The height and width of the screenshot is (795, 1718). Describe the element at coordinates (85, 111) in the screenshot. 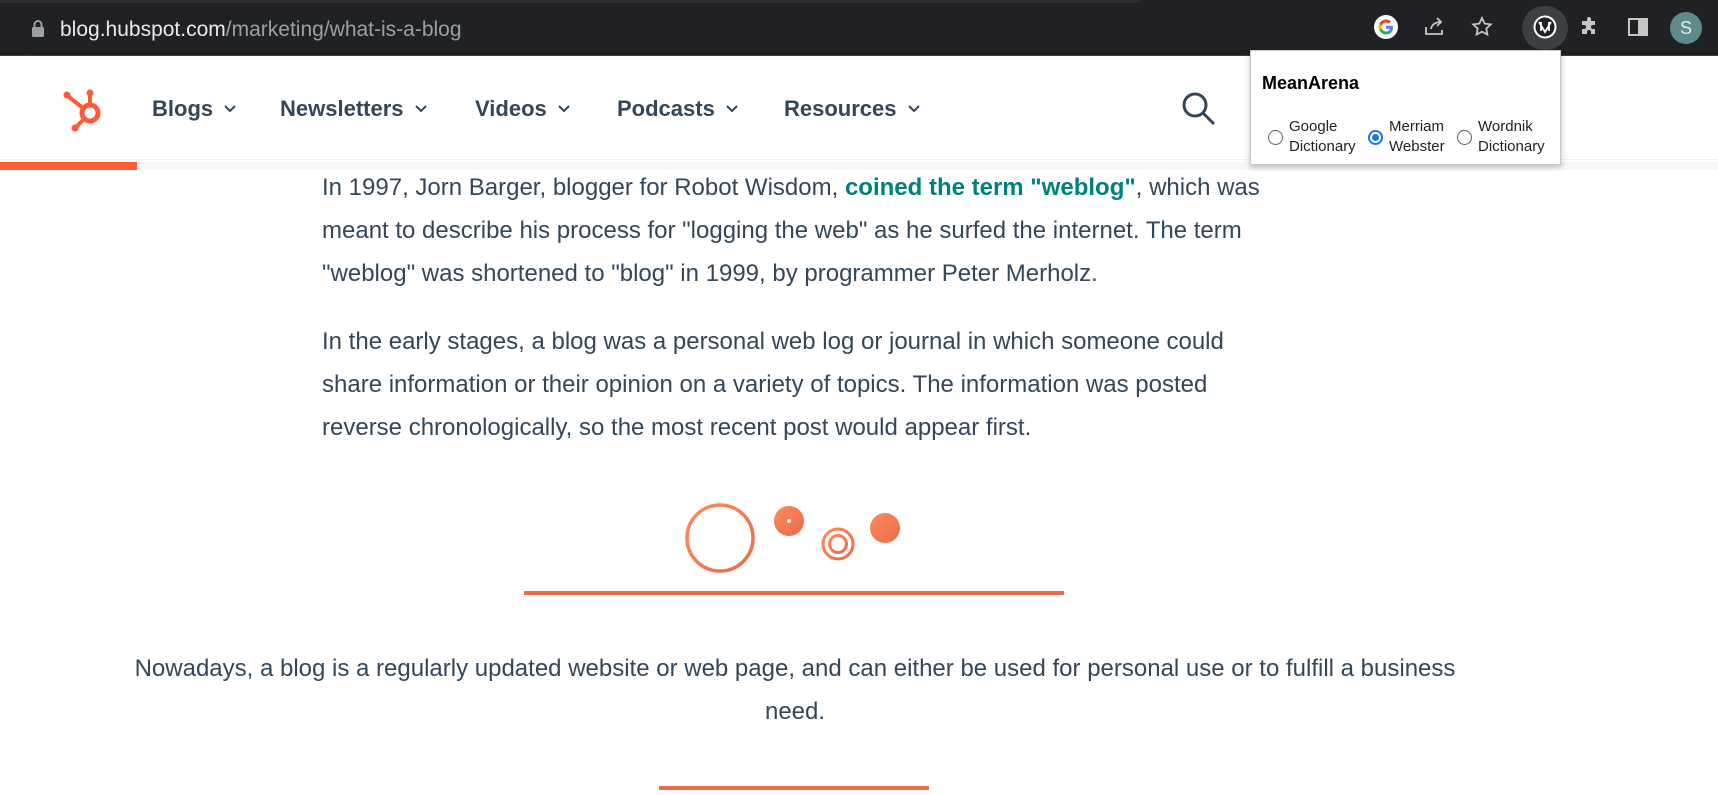

I see `hubspot-logo` at that location.